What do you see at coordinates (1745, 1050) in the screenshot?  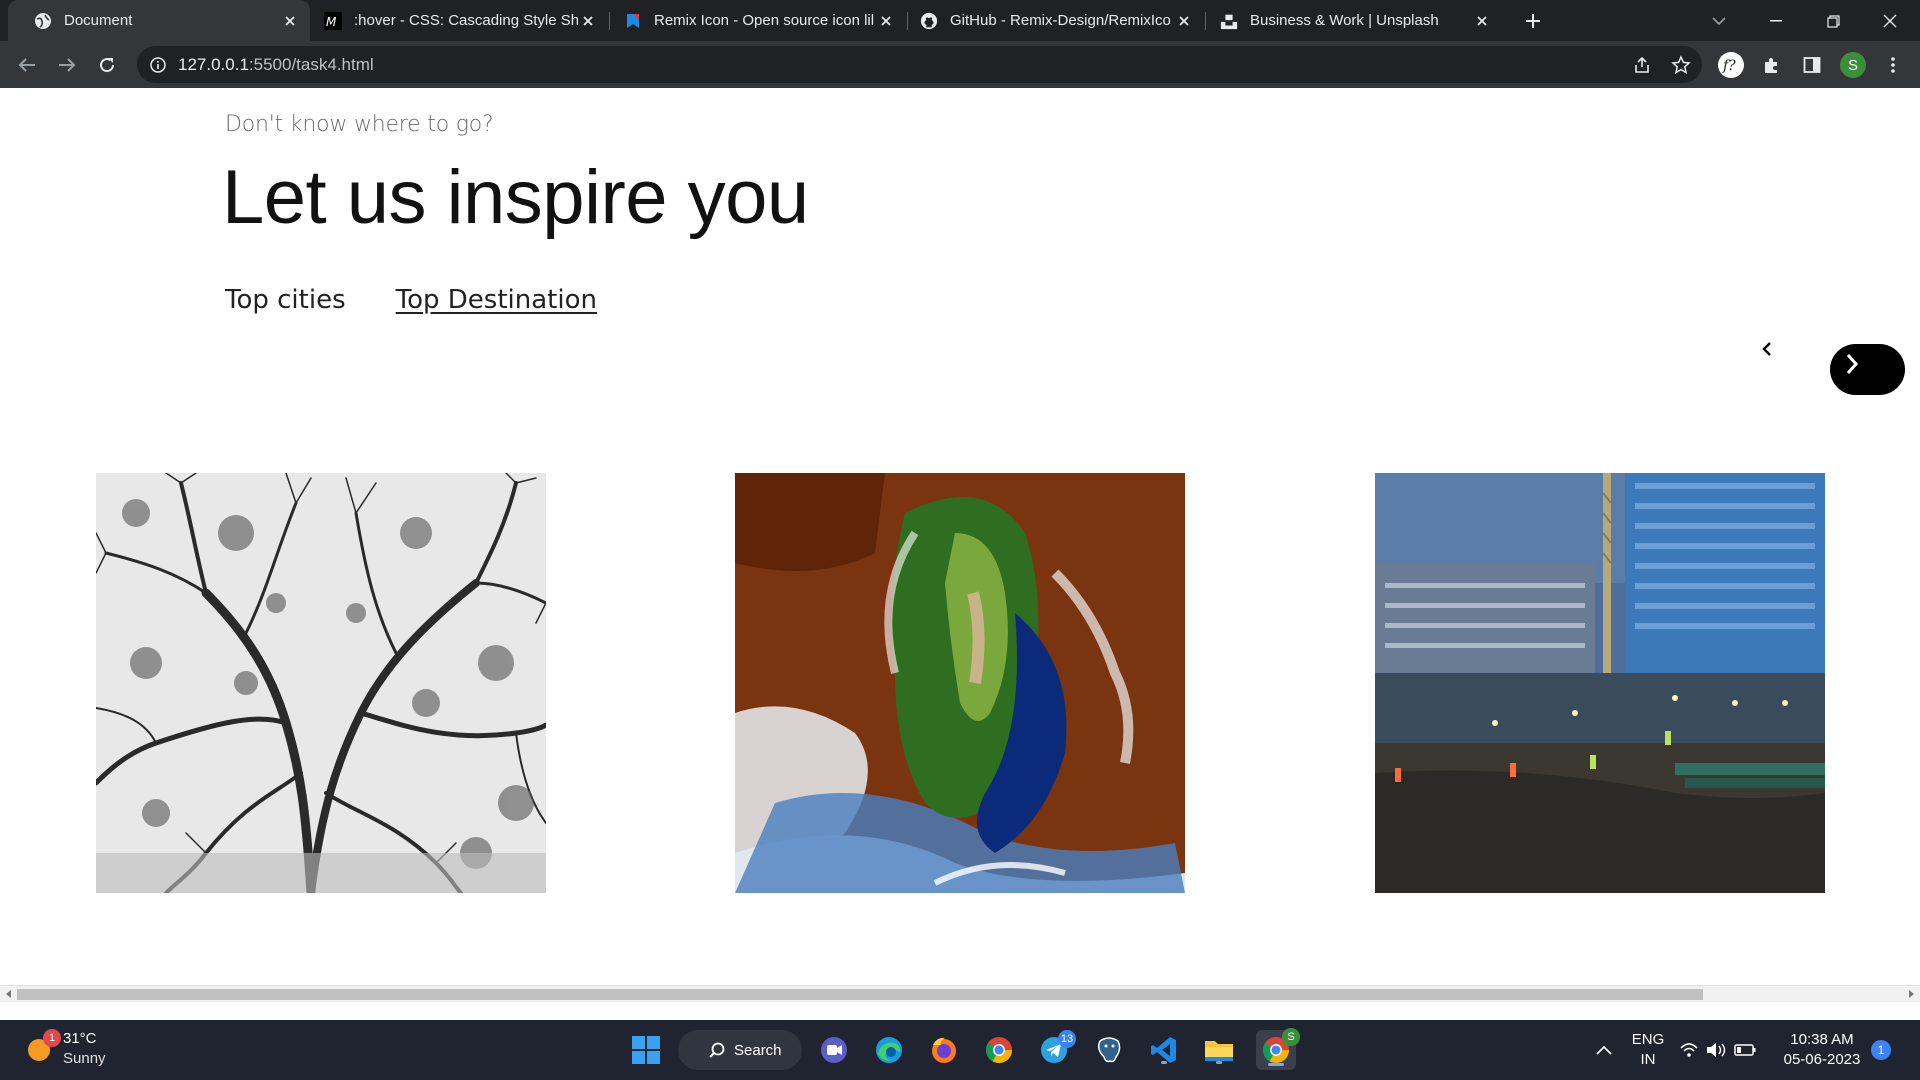 I see `battery-icon` at bounding box center [1745, 1050].